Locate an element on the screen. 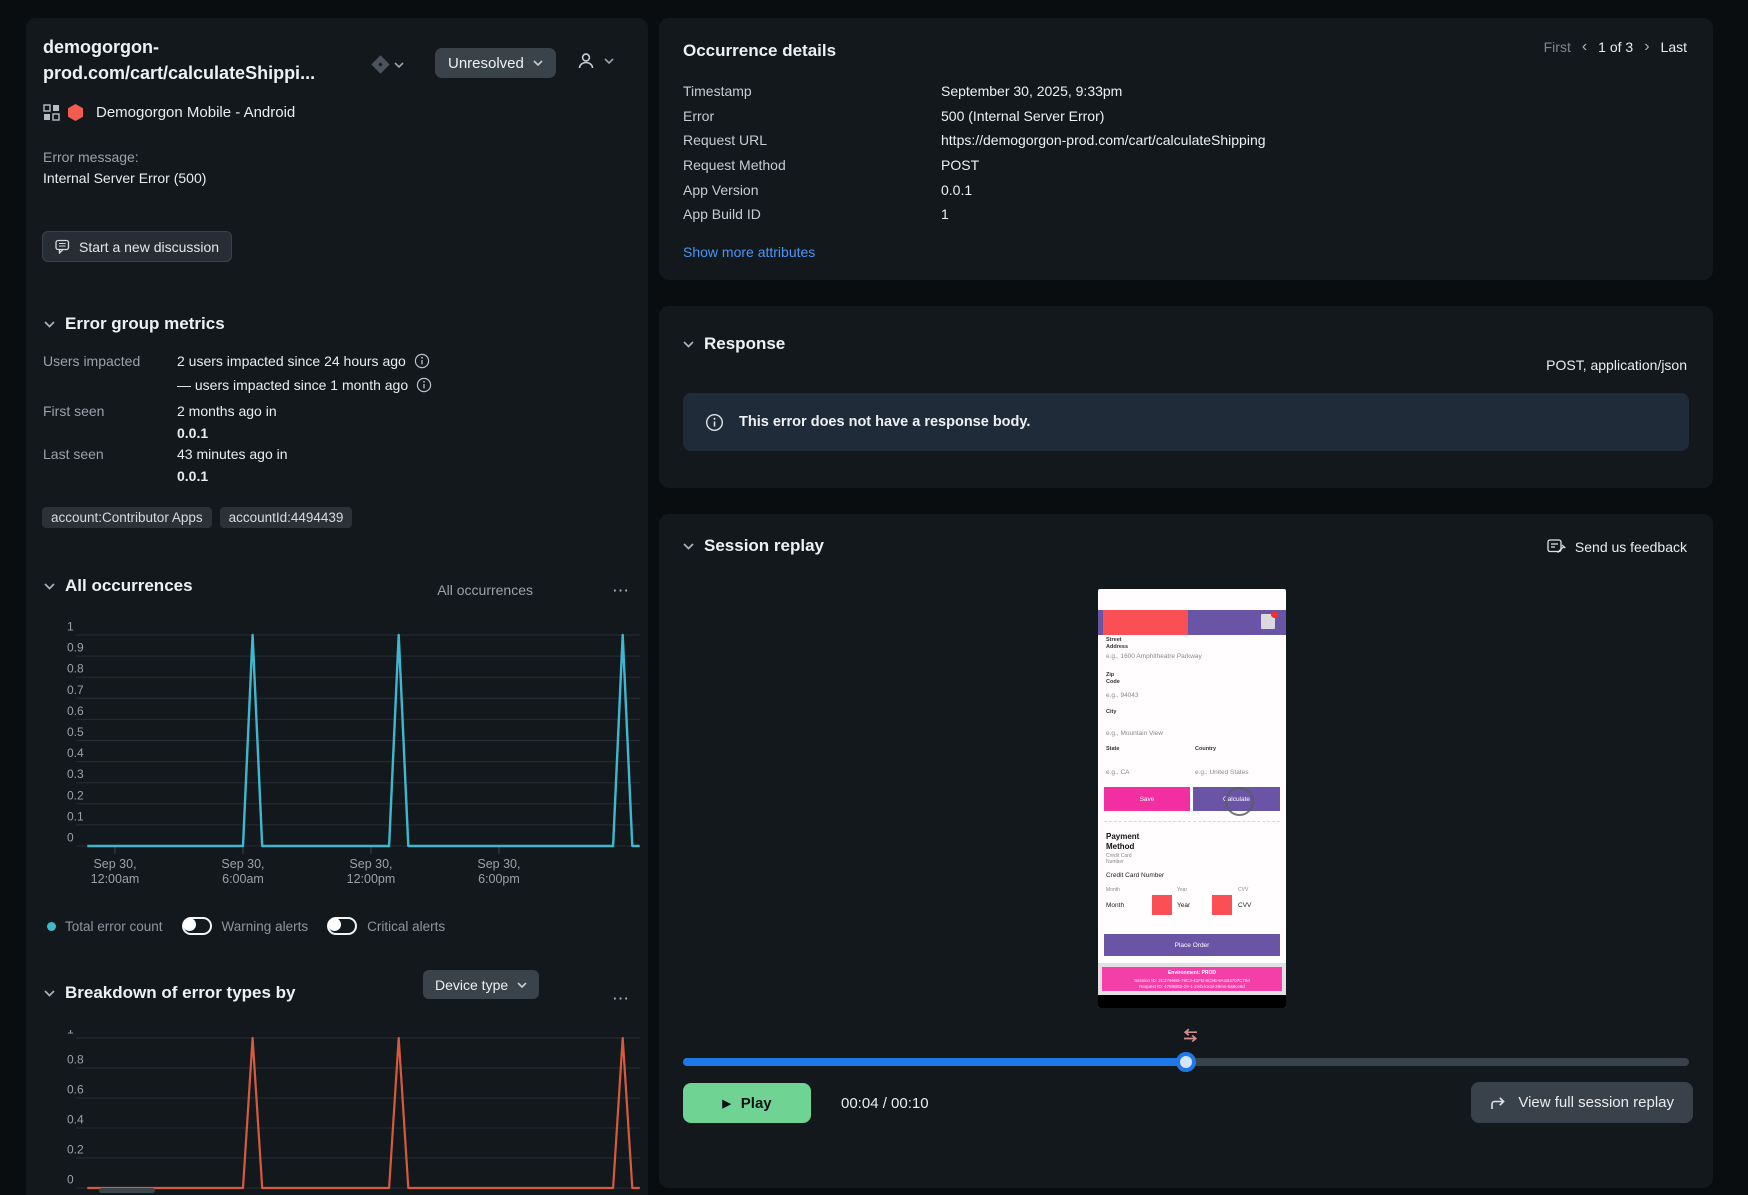 Image resolution: width=1748 pixels, height=1195 pixels. metrics-section-header: Error group metrics is located at coordinates (134, 324).